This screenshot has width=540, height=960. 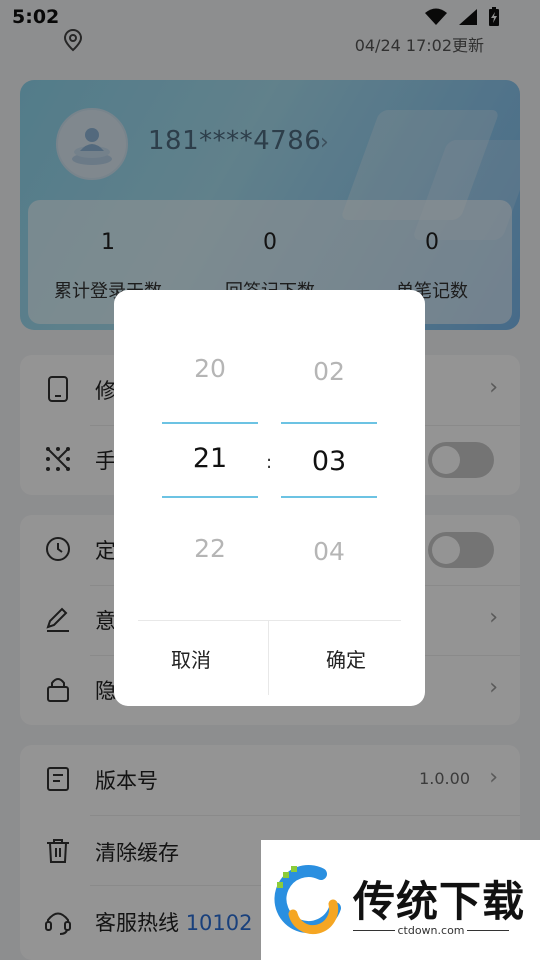 I want to click on hour-selection-line-top, so click(x=210, y=423).